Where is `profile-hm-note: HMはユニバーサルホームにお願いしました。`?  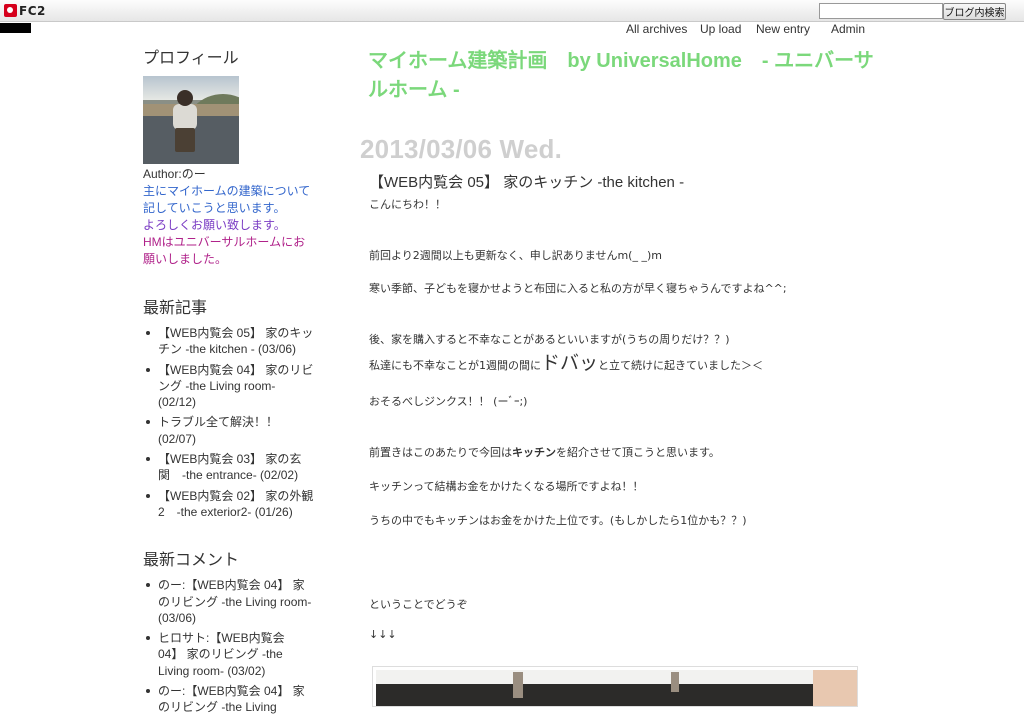
profile-hm-note: HMはユニバーサルホームにお願いしました。 is located at coordinates (224, 250).